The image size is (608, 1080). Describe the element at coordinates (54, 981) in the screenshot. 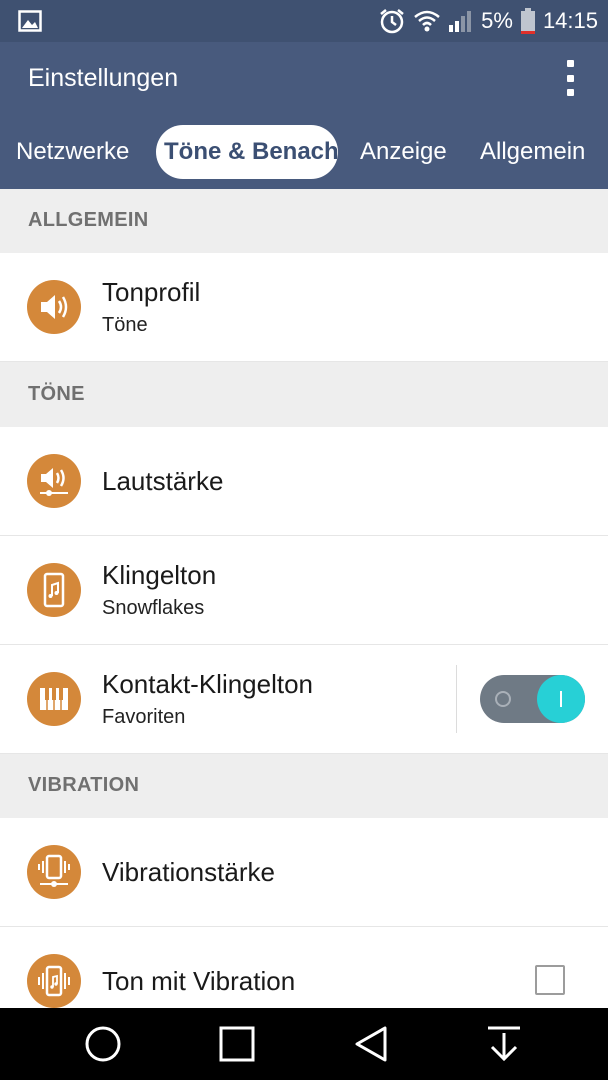

I see `vibrate-music-icon` at that location.